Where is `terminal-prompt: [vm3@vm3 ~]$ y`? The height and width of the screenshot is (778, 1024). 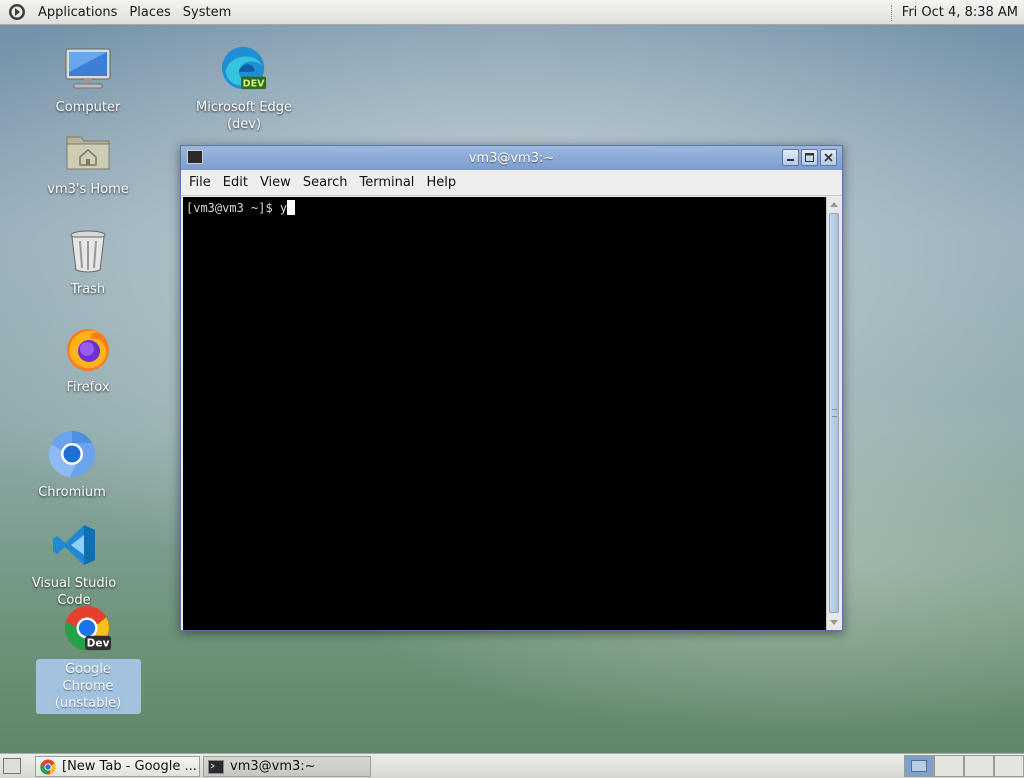 terminal-prompt: [vm3@vm3 ~]$ y is located at coordinates (237, 208).